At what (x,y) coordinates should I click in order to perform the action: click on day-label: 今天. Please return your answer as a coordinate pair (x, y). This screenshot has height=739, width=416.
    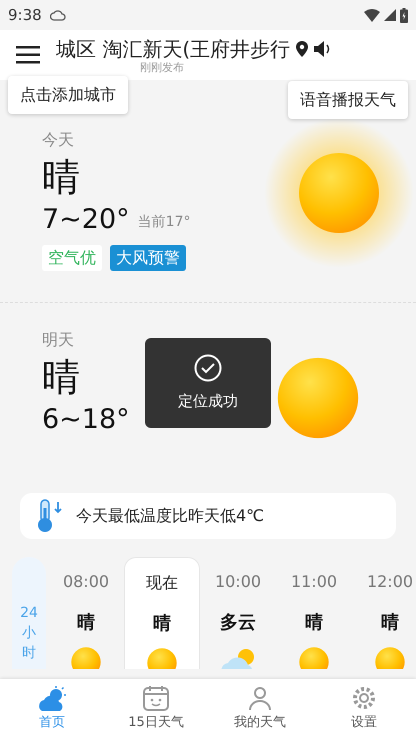
    Looking at the image, I should click on (58, 140).